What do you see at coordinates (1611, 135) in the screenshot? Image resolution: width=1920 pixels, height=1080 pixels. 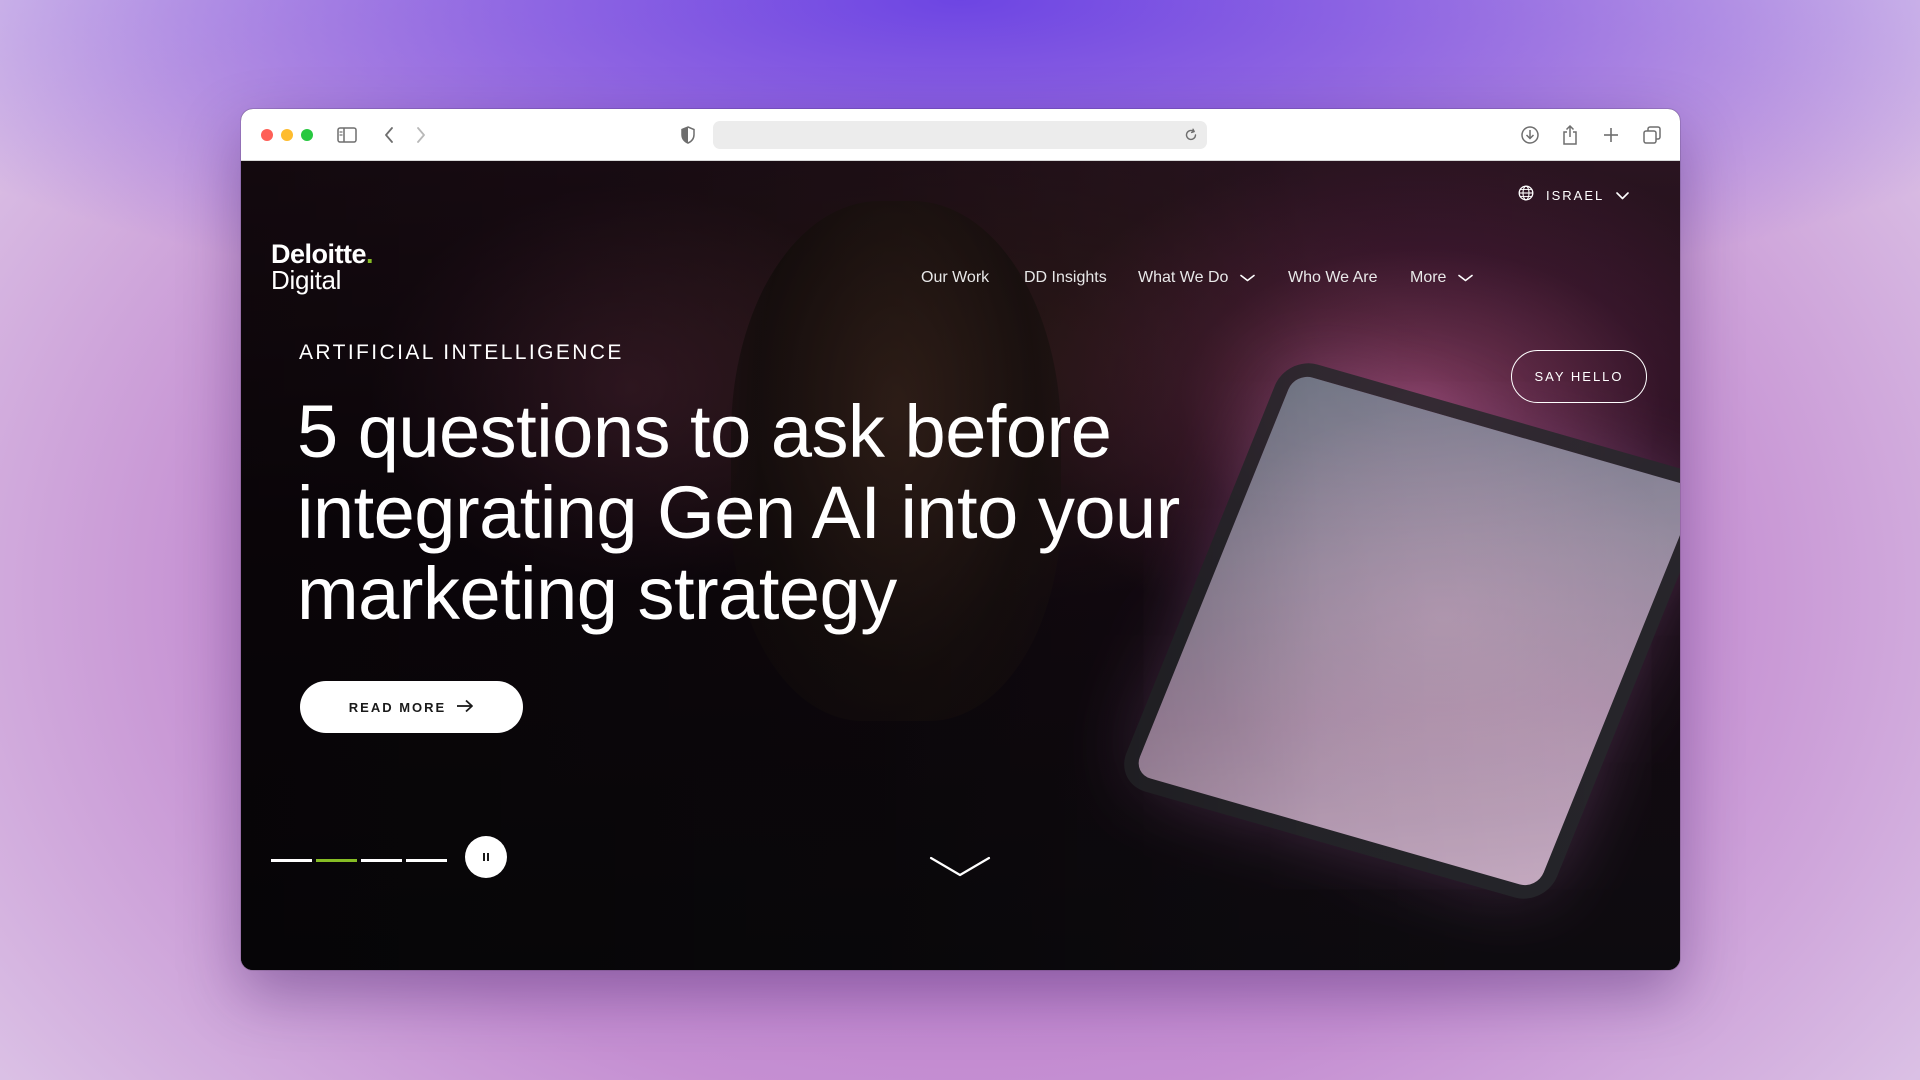 I see `plus-icon` at bounding box center [1611, 135].